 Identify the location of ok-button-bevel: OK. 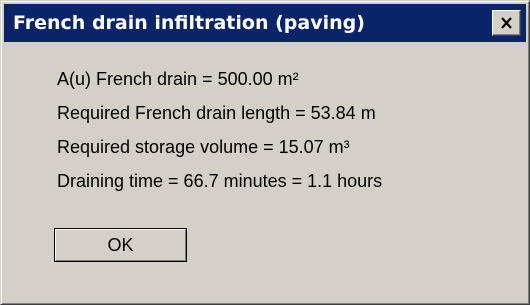
(120, 245).